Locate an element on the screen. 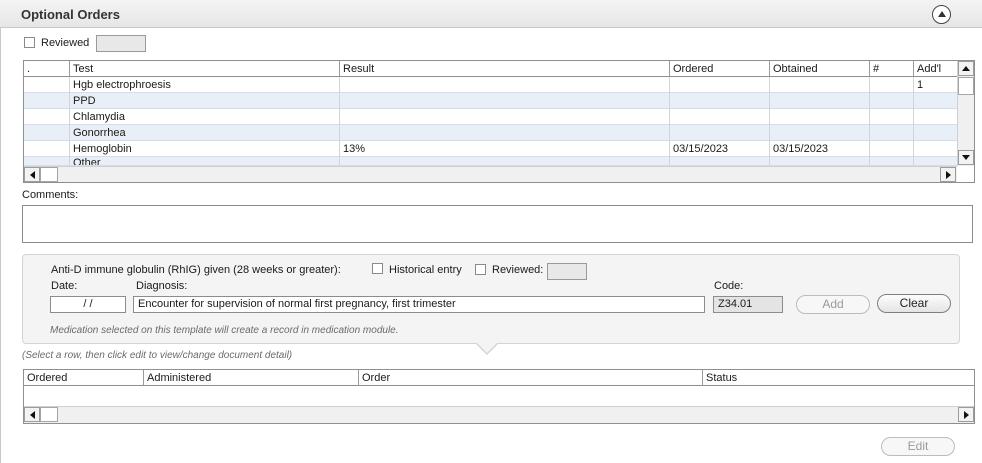 The width and height of the screenshot is (982, 463). vertical-scroll-thumb is located at coordinates (966, 86).